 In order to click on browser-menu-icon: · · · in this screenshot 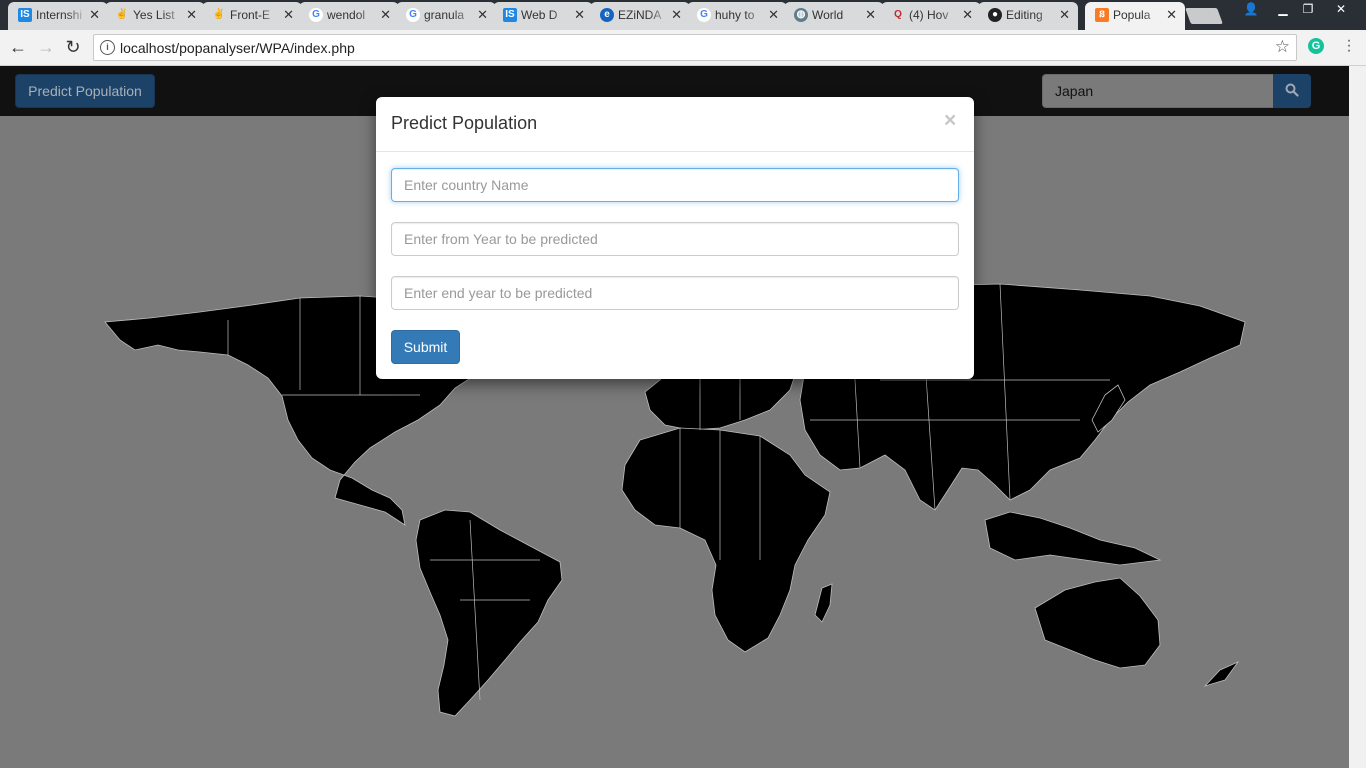, I will do `click(1349, 46)`.